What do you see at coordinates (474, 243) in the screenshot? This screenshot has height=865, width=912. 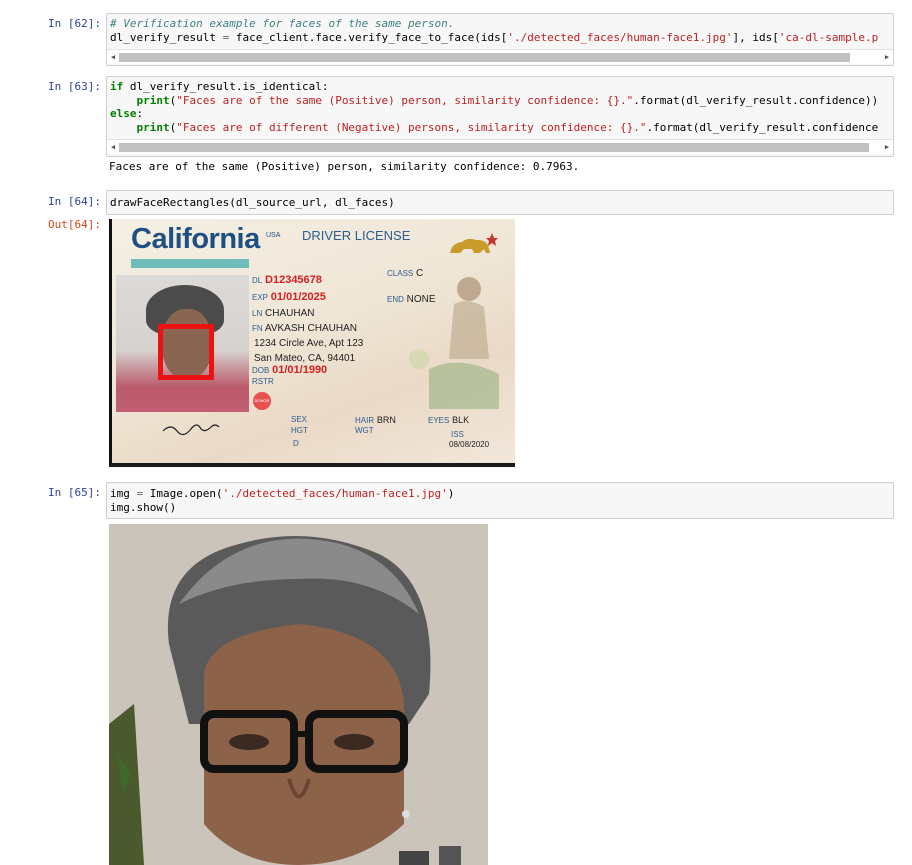 I see `bear-star-icon` at bounding box center [474, 243].